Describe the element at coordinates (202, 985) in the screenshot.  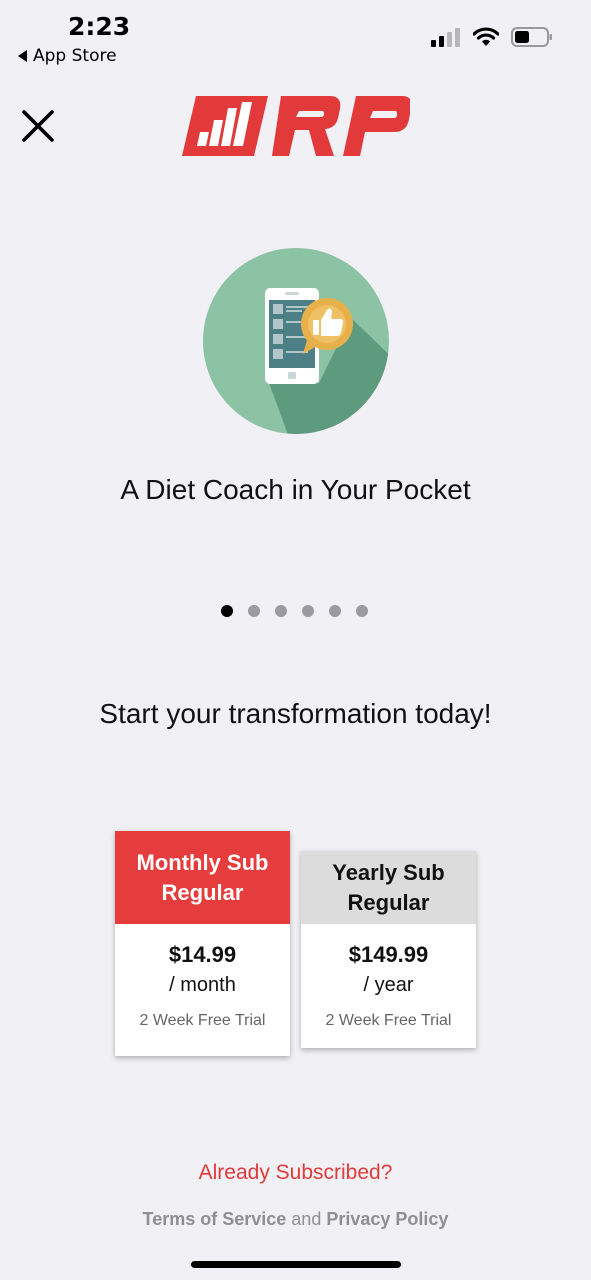
I see `plan-period: / month` at that location.